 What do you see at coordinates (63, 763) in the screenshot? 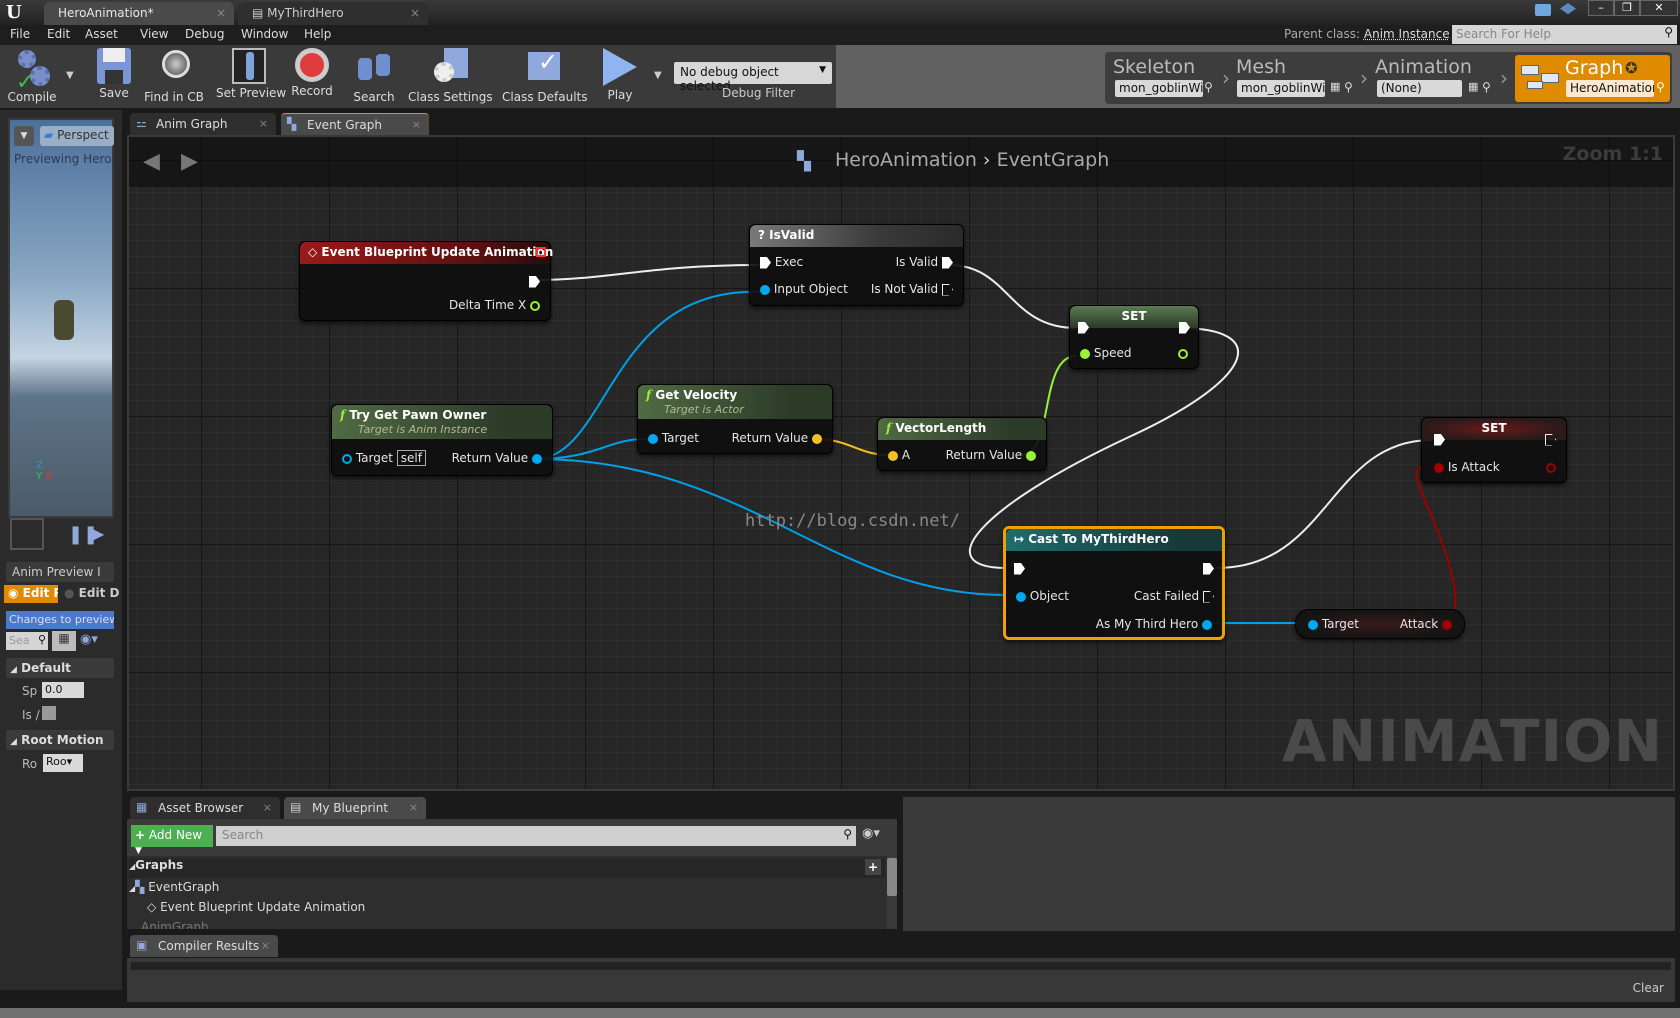
I see `root-motion-select: Roo▾` at bounding box center [63, 763].